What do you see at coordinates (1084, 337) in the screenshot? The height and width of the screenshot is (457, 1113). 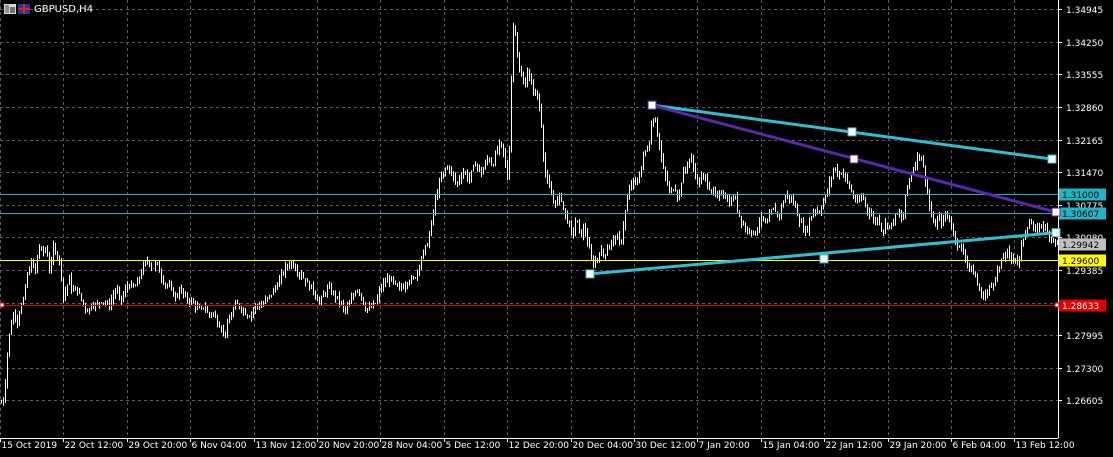 I see `y-tick-label: 1.27995` at bounding box center [1084, 337].